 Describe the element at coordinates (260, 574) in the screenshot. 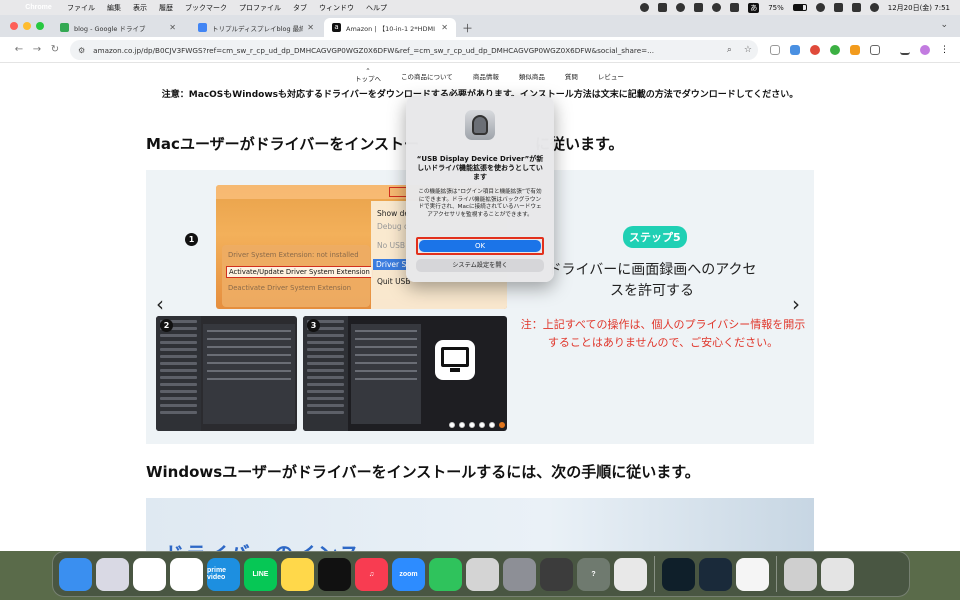

I see `line-icon: LINE` at that location.